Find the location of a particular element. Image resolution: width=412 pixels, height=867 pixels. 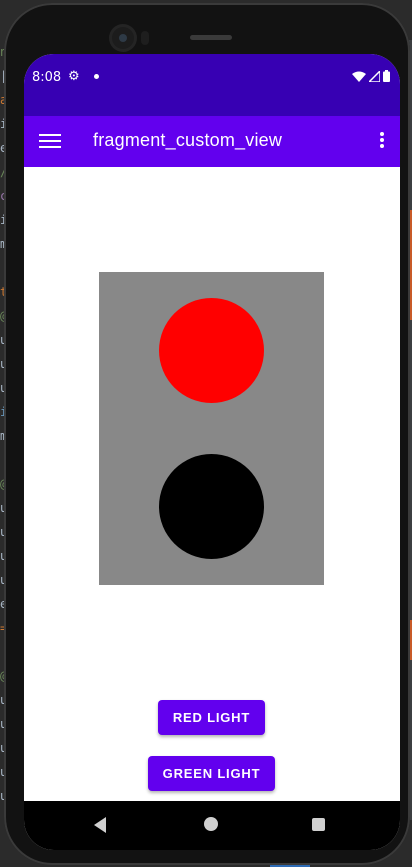

status-icons is located at coordinates (371, 76).